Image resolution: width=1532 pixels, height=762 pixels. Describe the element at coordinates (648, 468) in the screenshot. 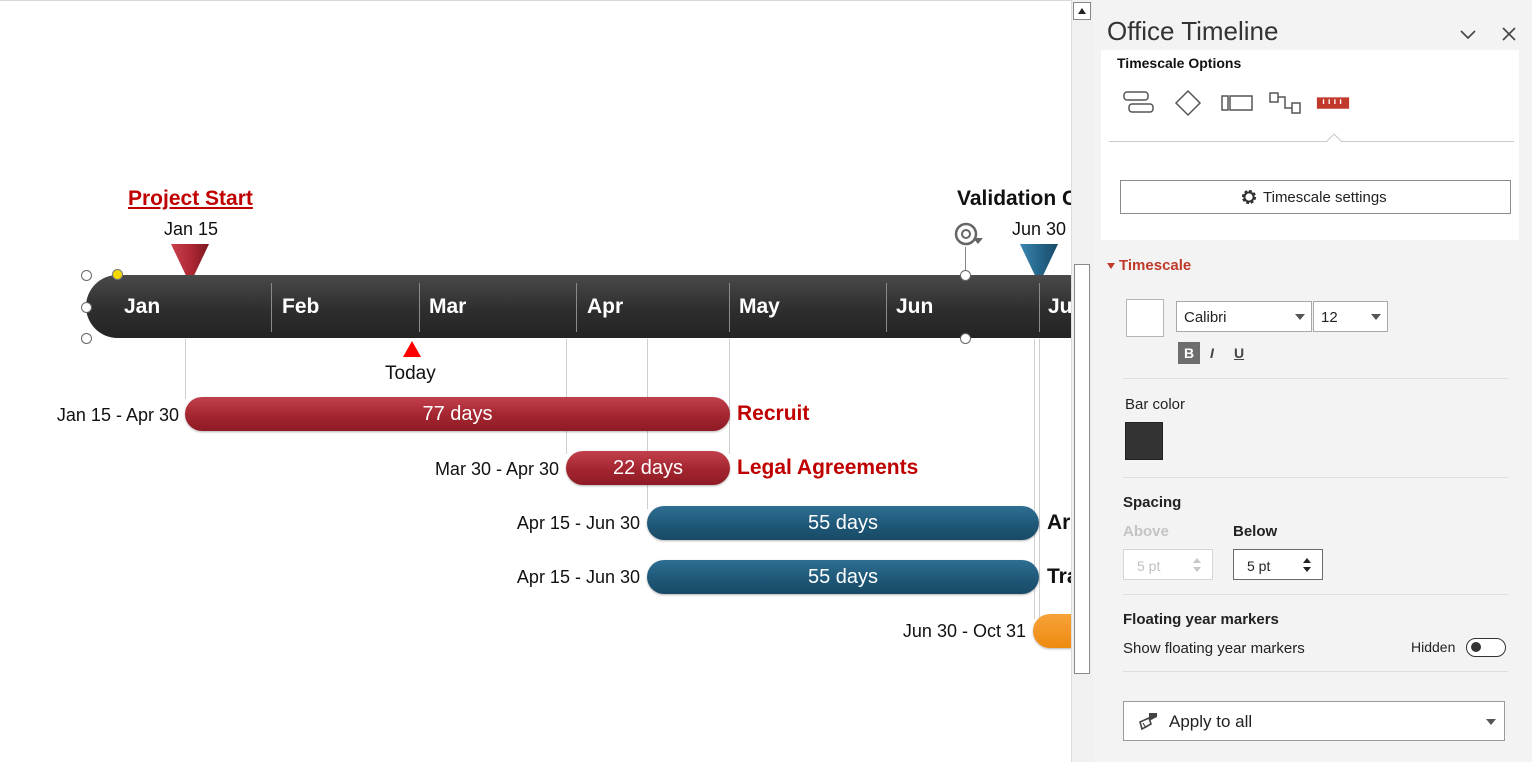

I see `task-bar: 22 days` at that location.